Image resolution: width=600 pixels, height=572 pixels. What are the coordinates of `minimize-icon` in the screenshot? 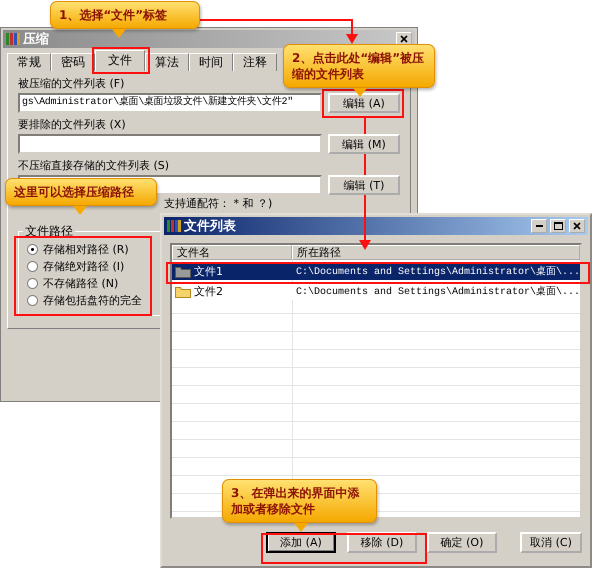 It's located at (539, 226).